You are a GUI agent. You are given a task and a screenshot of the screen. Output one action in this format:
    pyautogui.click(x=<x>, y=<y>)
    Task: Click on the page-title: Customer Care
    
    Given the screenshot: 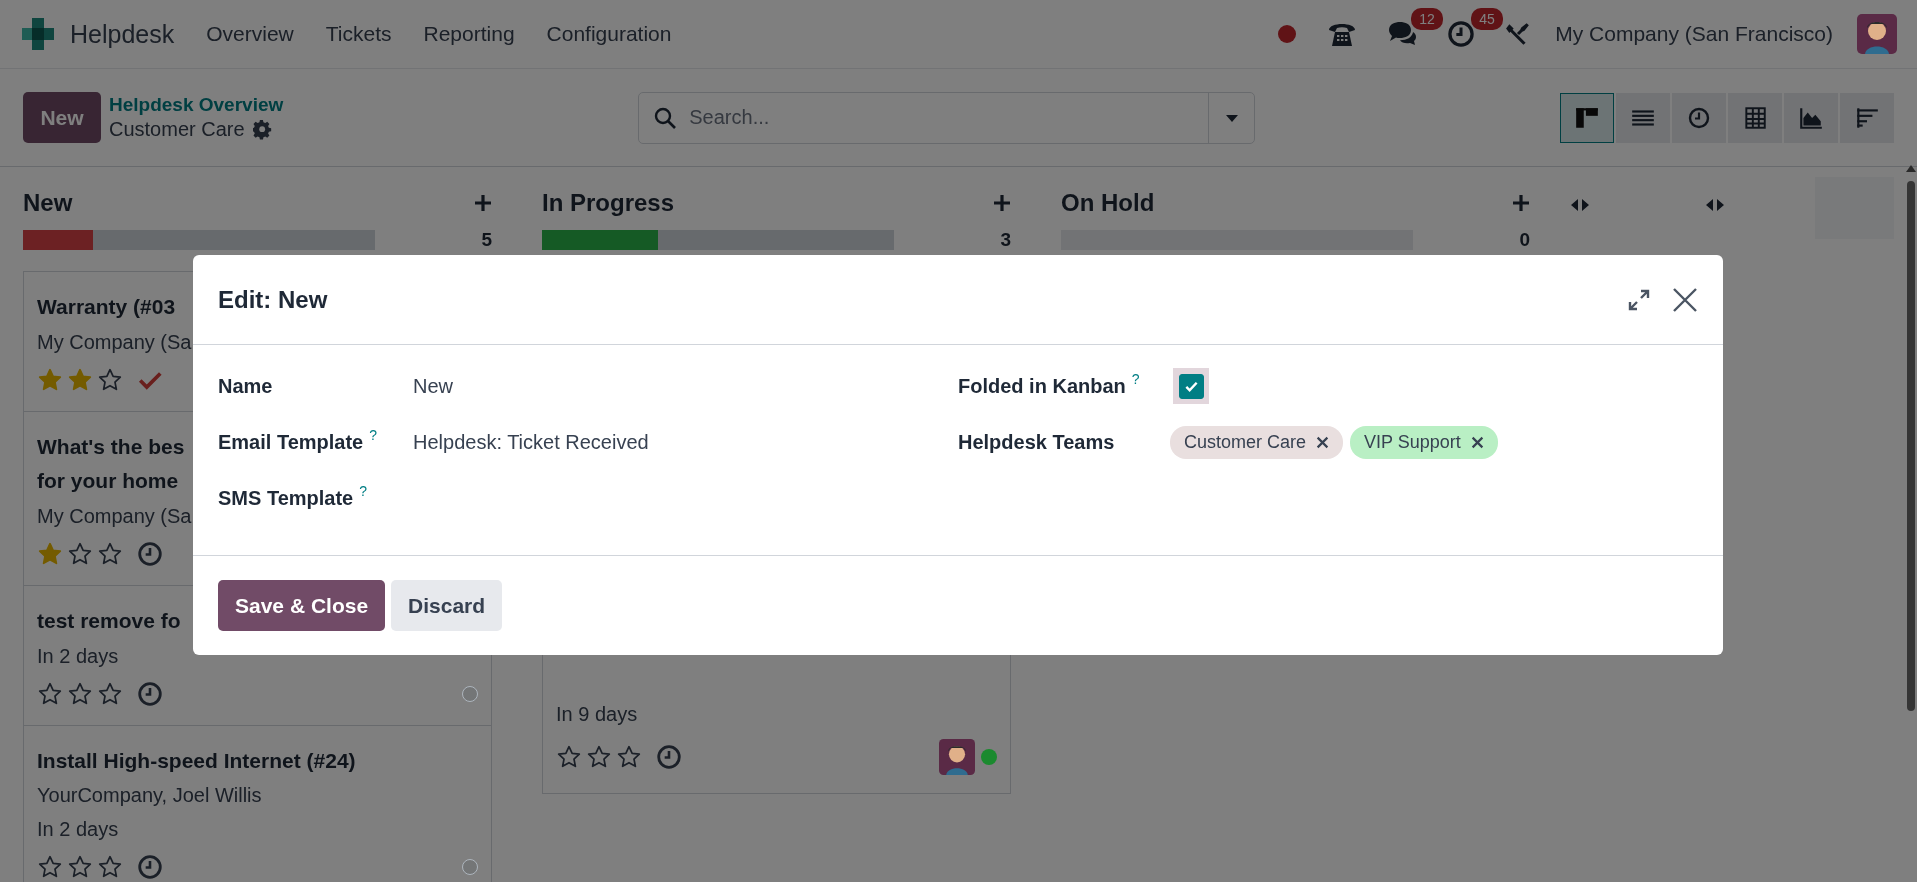 What is the action you would take?
    pyautogui.click(x=177, y=129)
    